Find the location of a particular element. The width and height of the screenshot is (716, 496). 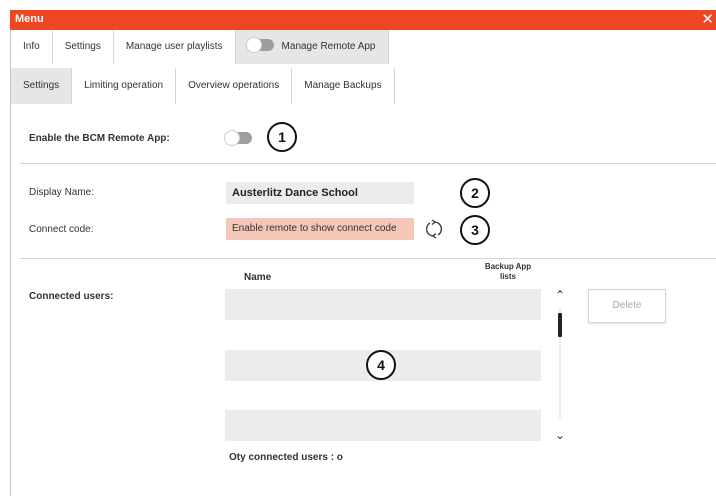

subtab-manage-backups: Manage Backups is located at coordinates (343, 86).